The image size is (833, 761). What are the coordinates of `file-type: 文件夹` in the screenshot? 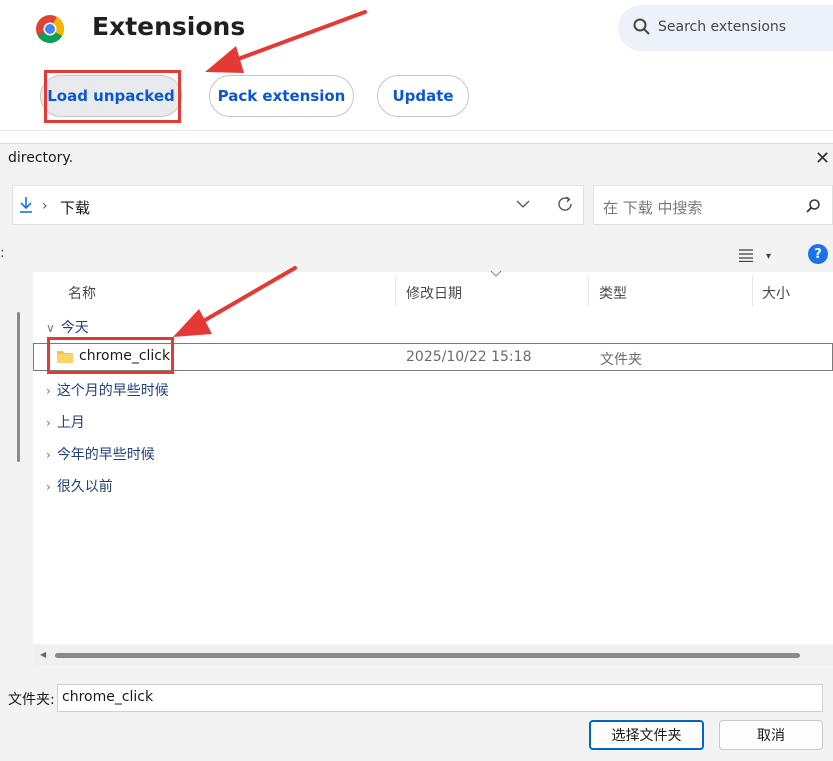 It's located at (621, 360).